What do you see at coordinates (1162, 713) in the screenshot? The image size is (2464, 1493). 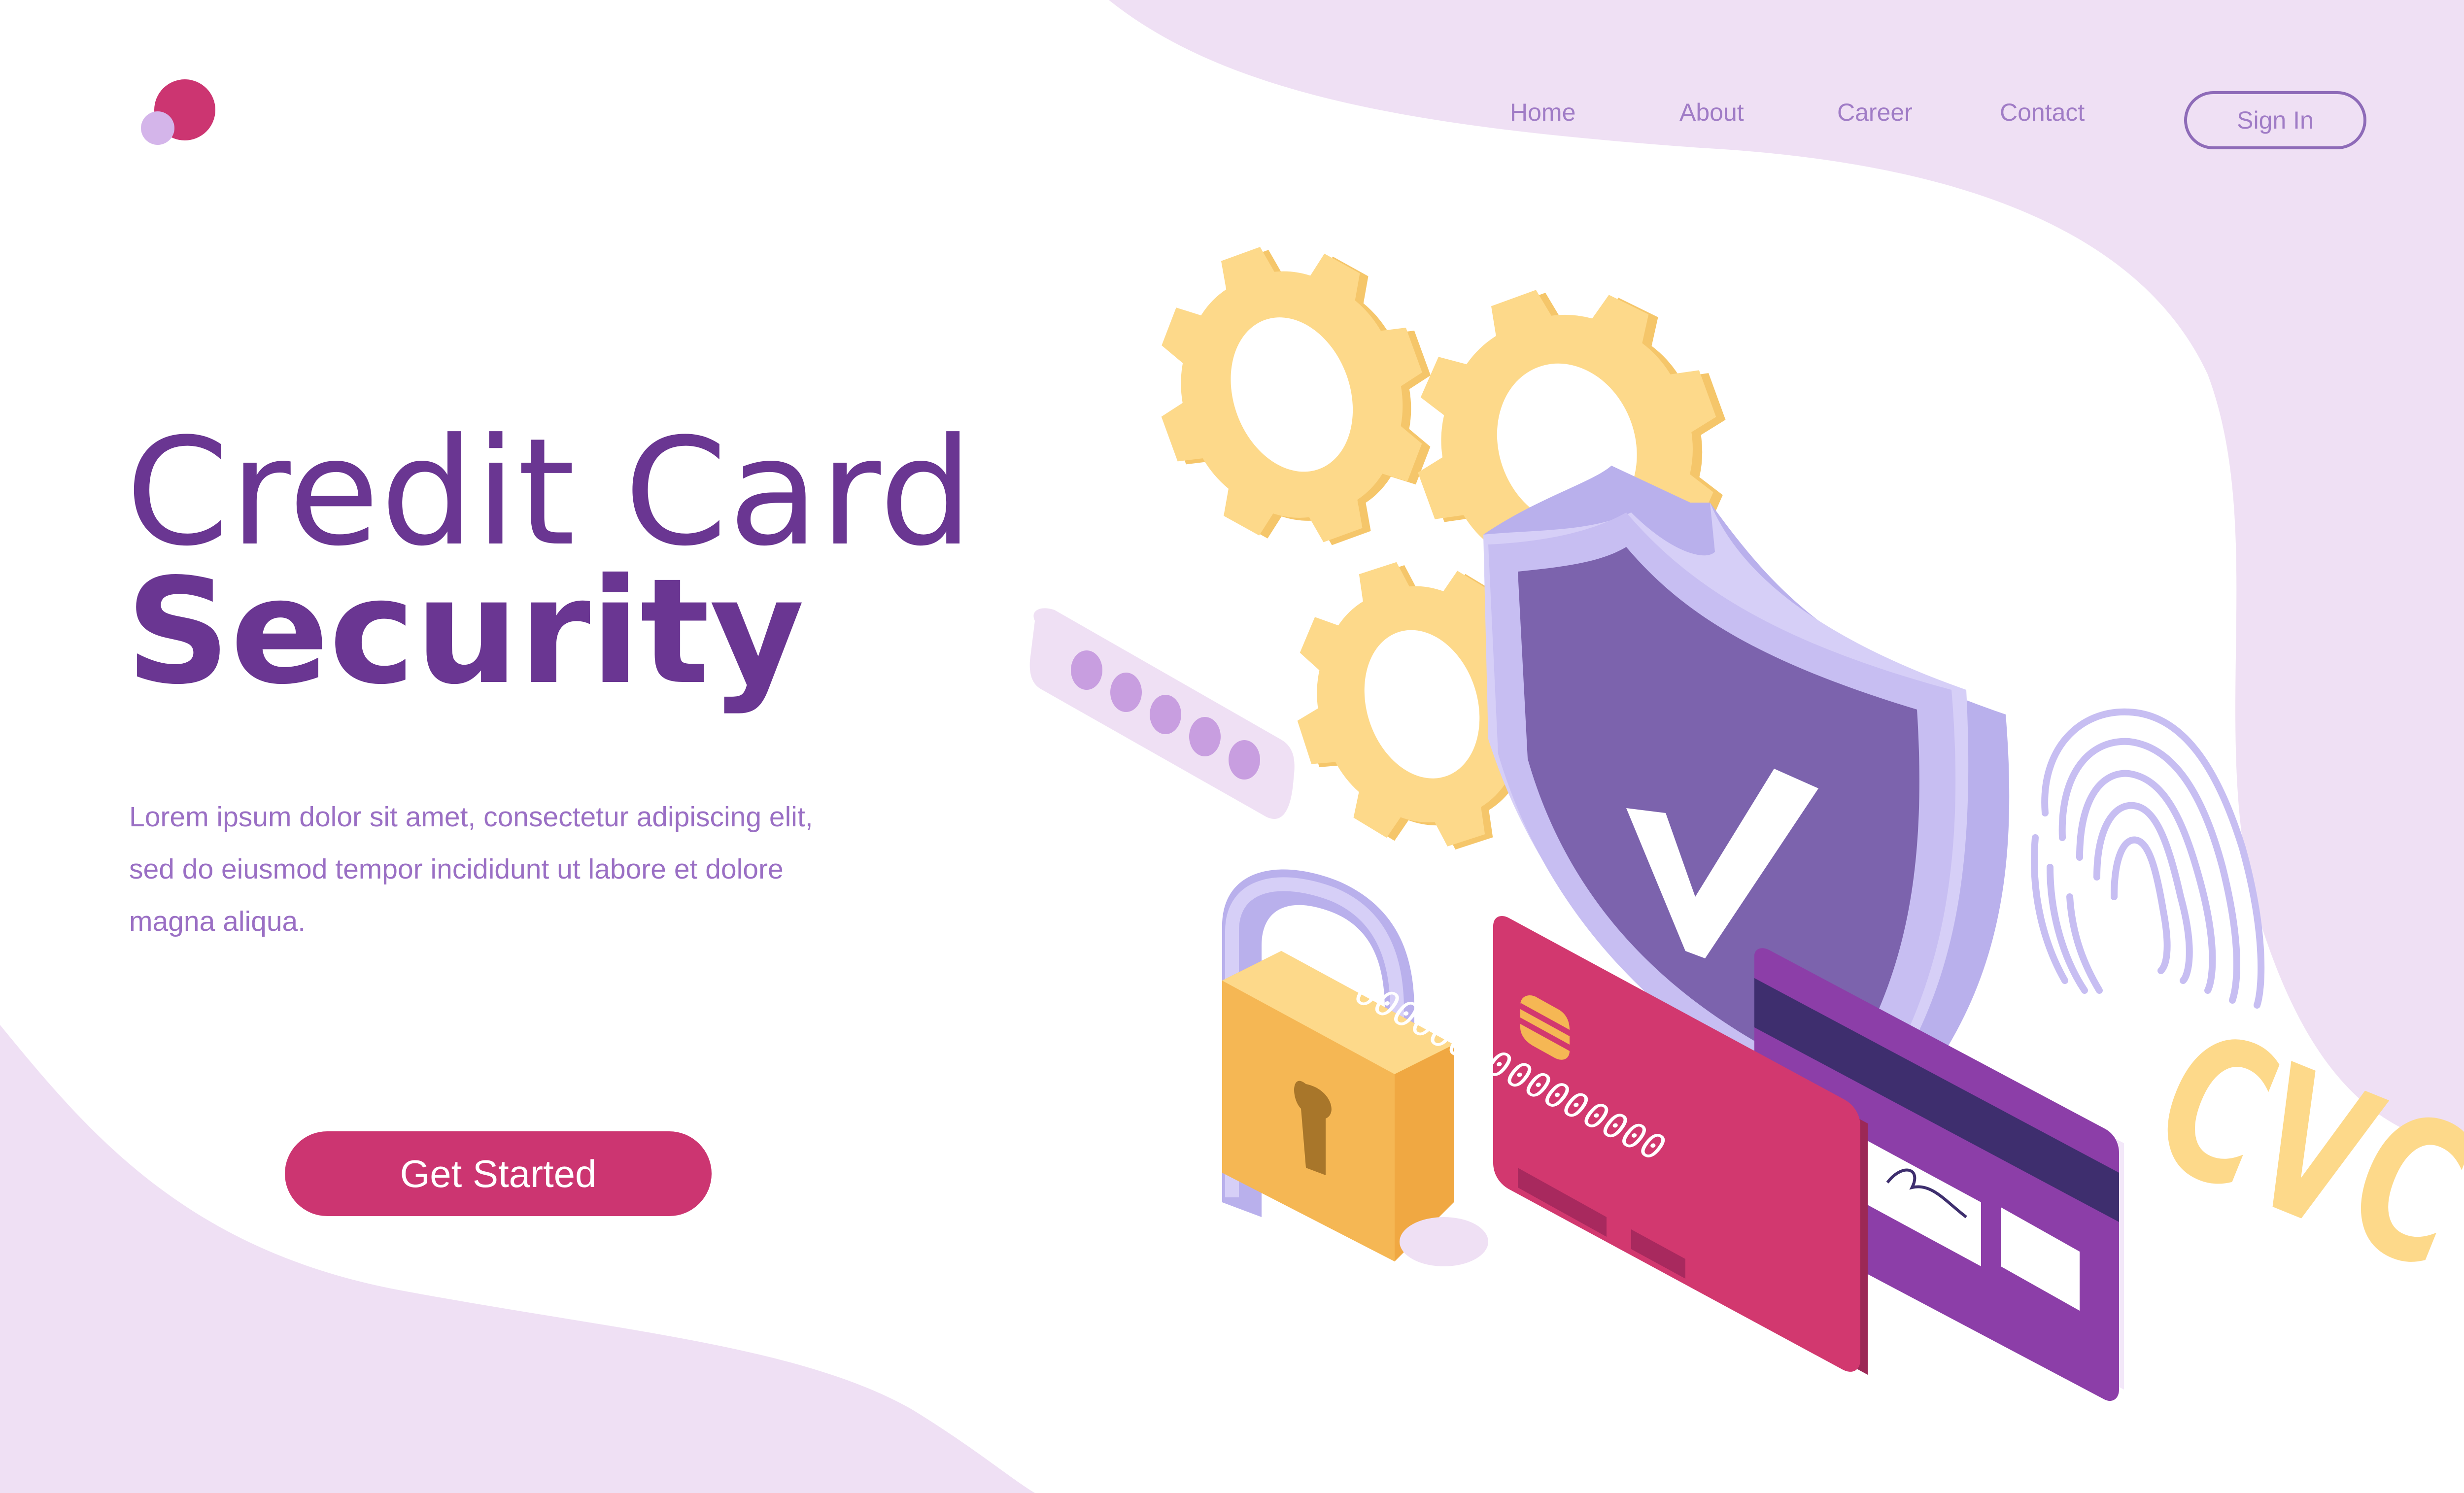 I see `password-field-icon` at bounding box center [1162, 713].